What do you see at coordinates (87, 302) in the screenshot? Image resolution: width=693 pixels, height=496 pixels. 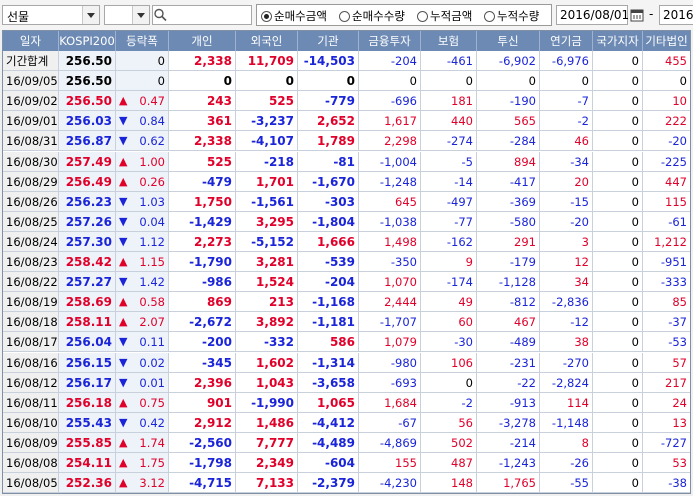 I see `kospi200-cell: 258.69` at bounding box center [87, 302].